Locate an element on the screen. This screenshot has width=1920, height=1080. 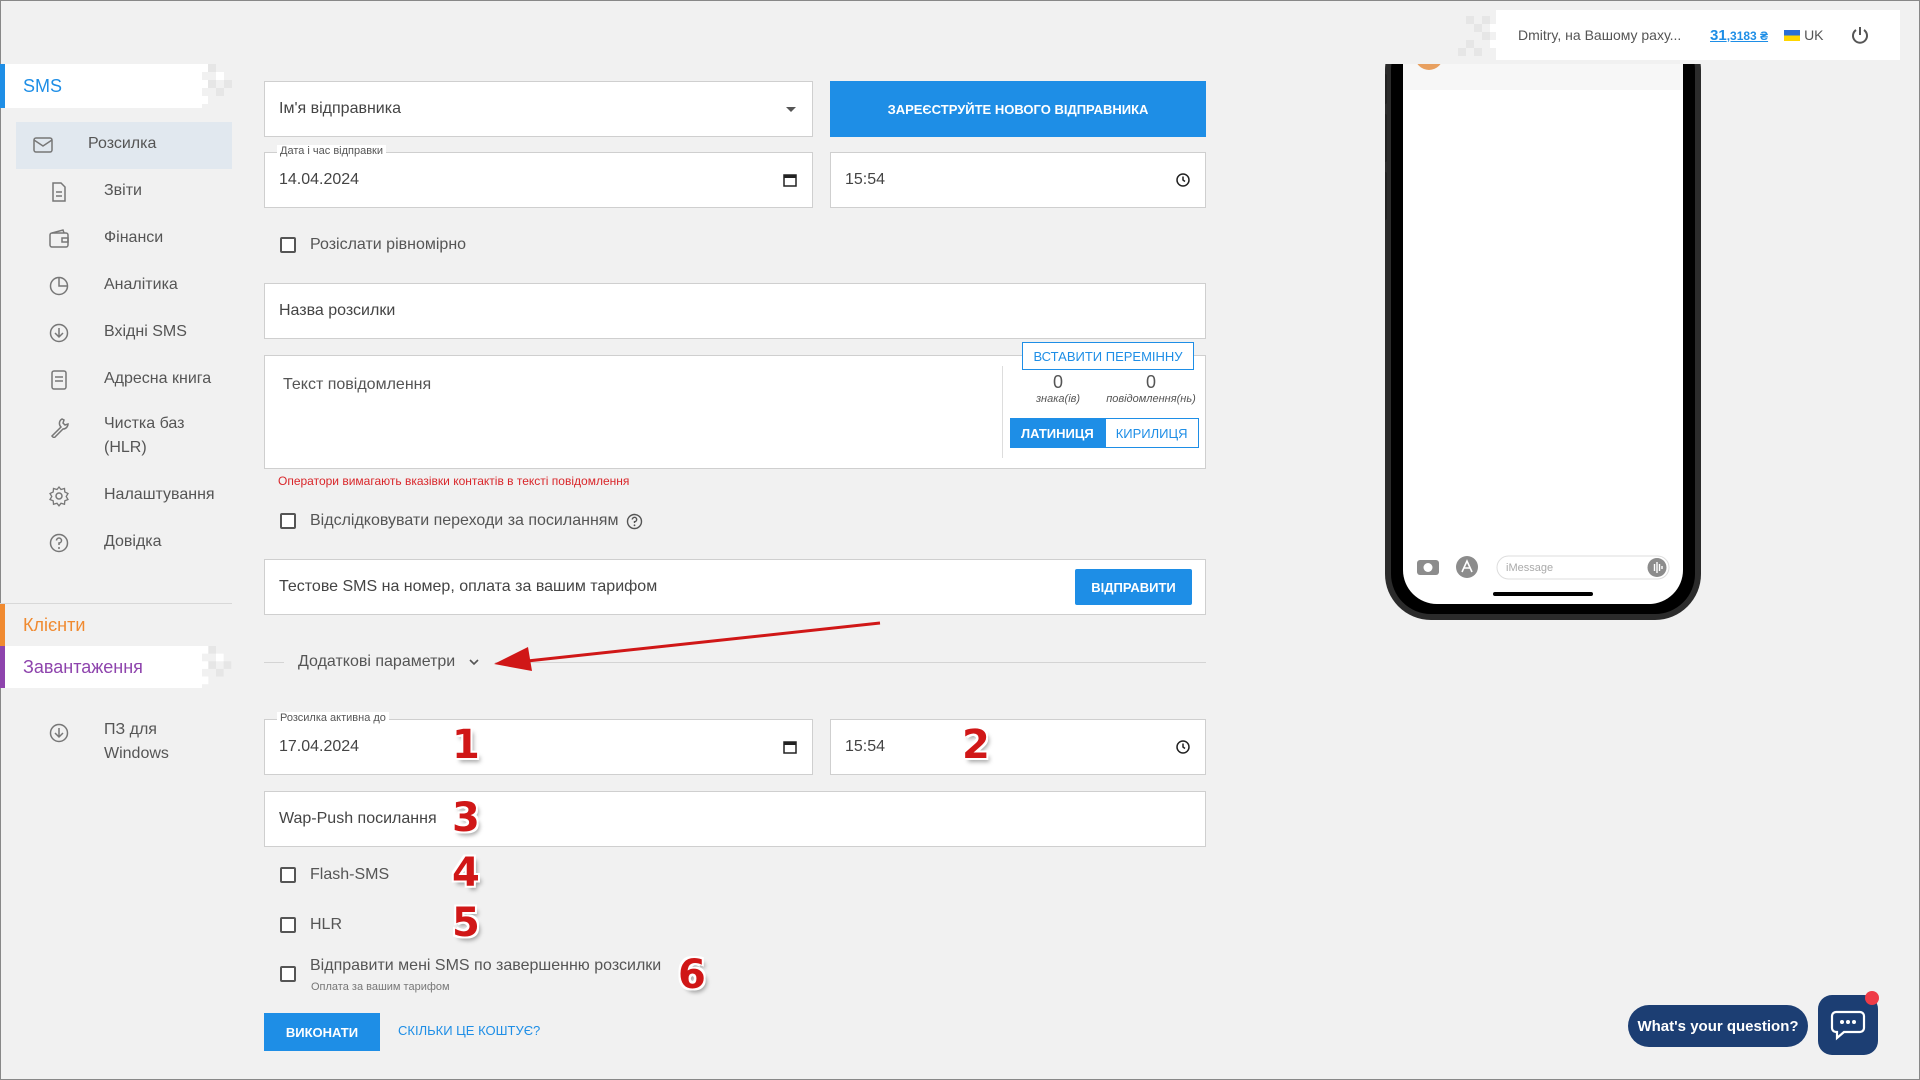
annotation-number: 2 is located at coordinates (976, 745).